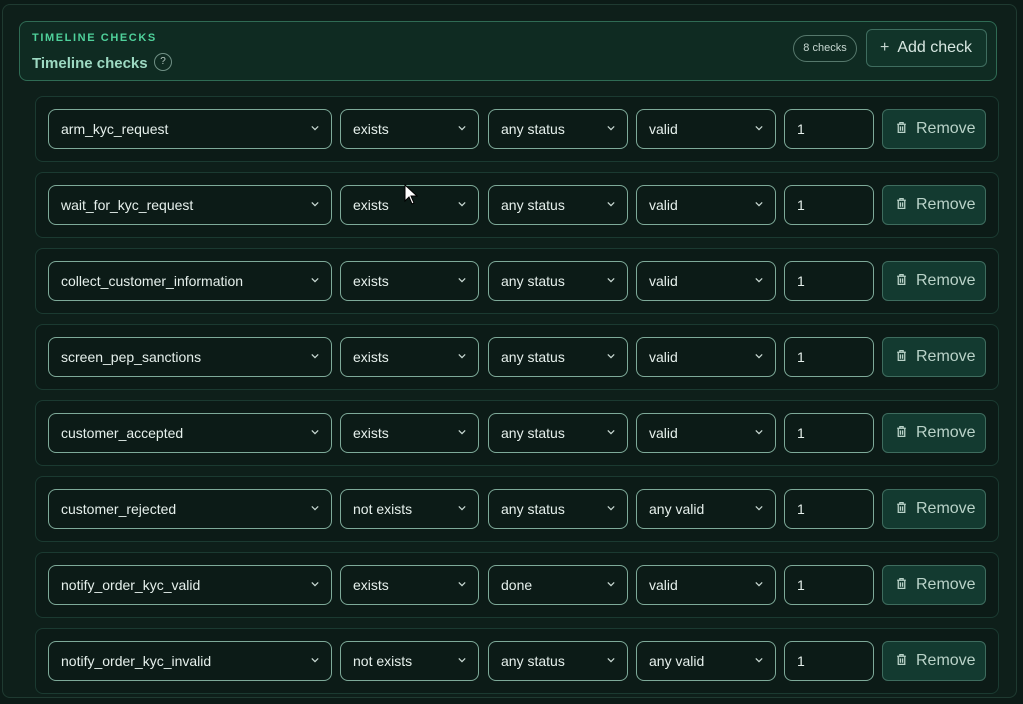 The height and width of the screenshot is (704, 1023). Describe the element at coordinates (122, 433) in the screenshot. I see `event-select-value: customer_accepted` at that location.